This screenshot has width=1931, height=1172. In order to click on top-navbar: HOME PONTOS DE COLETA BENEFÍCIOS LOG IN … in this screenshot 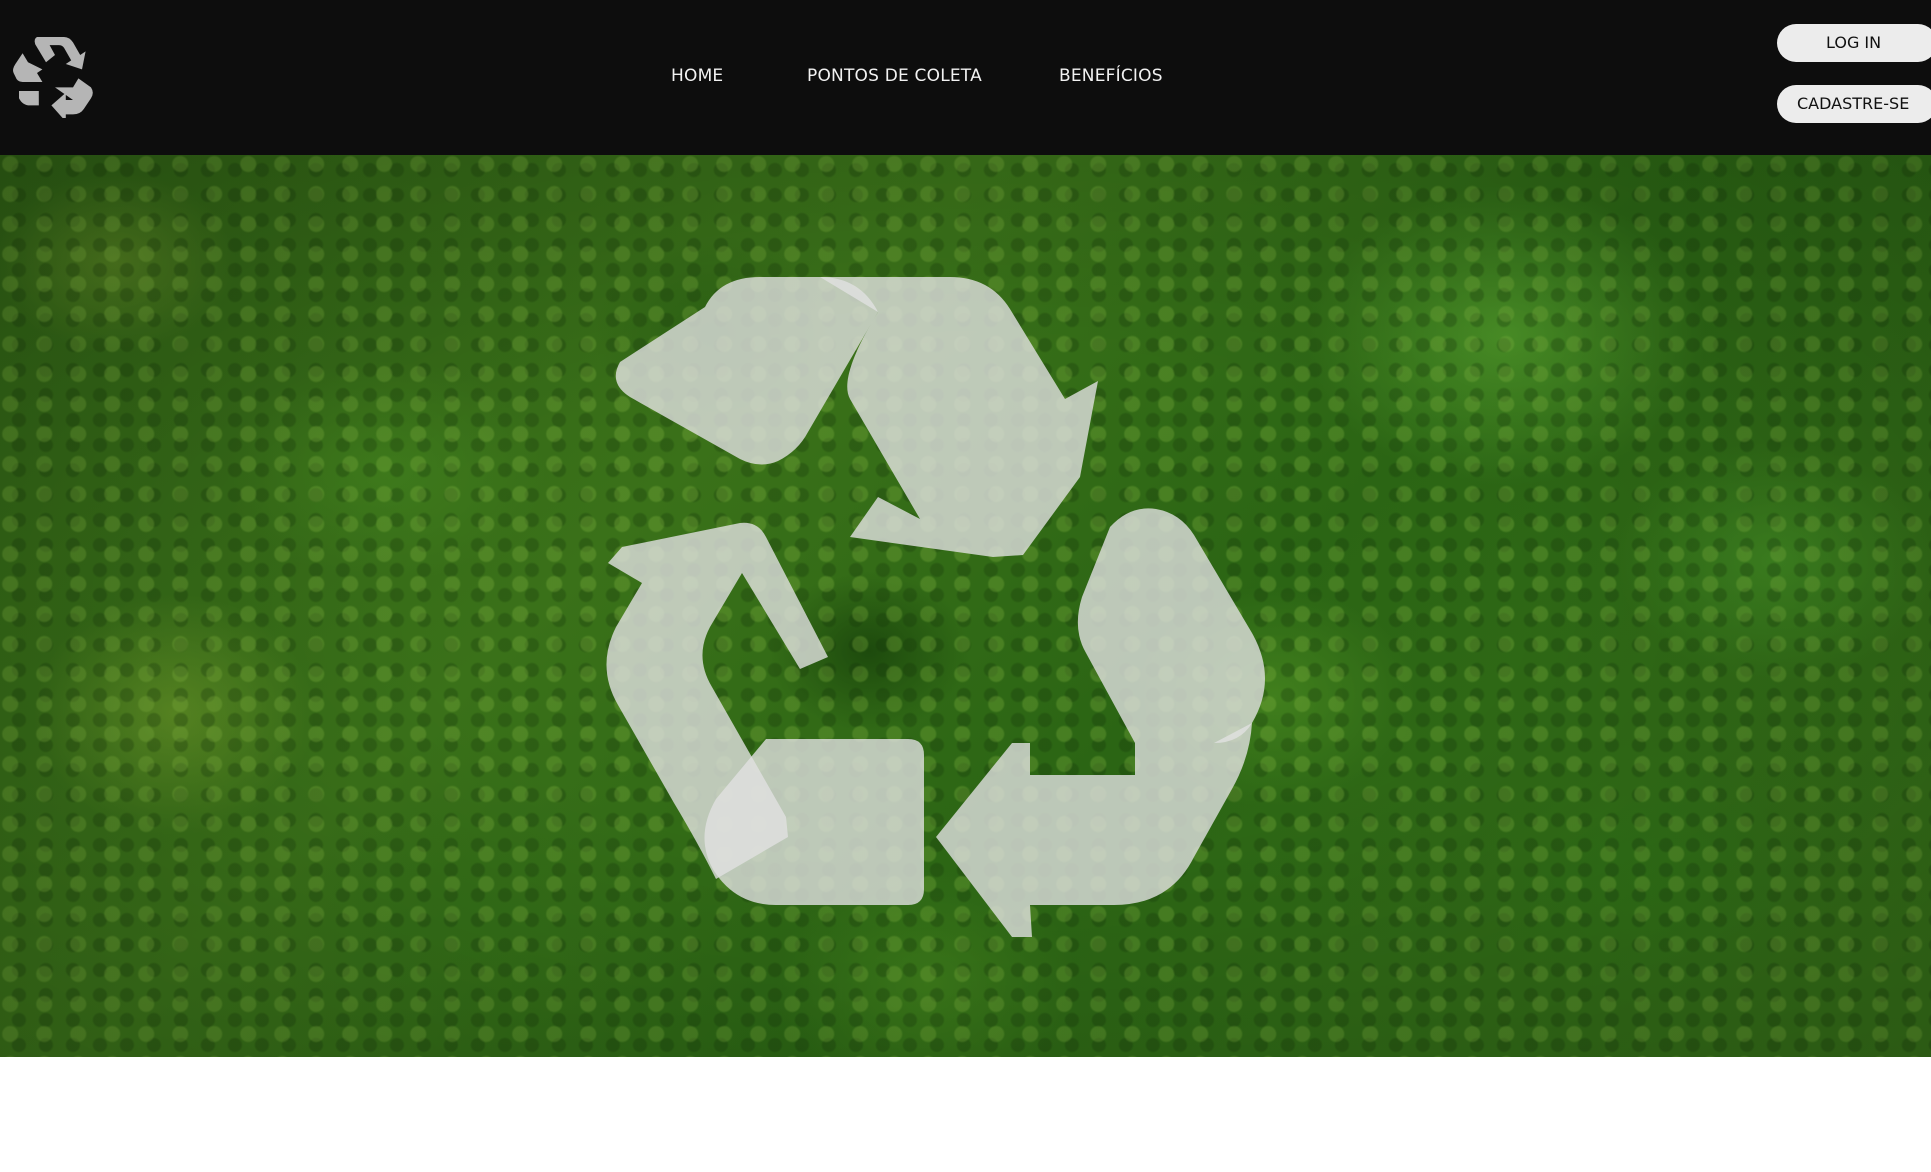, I will do `click(965, 77)`.